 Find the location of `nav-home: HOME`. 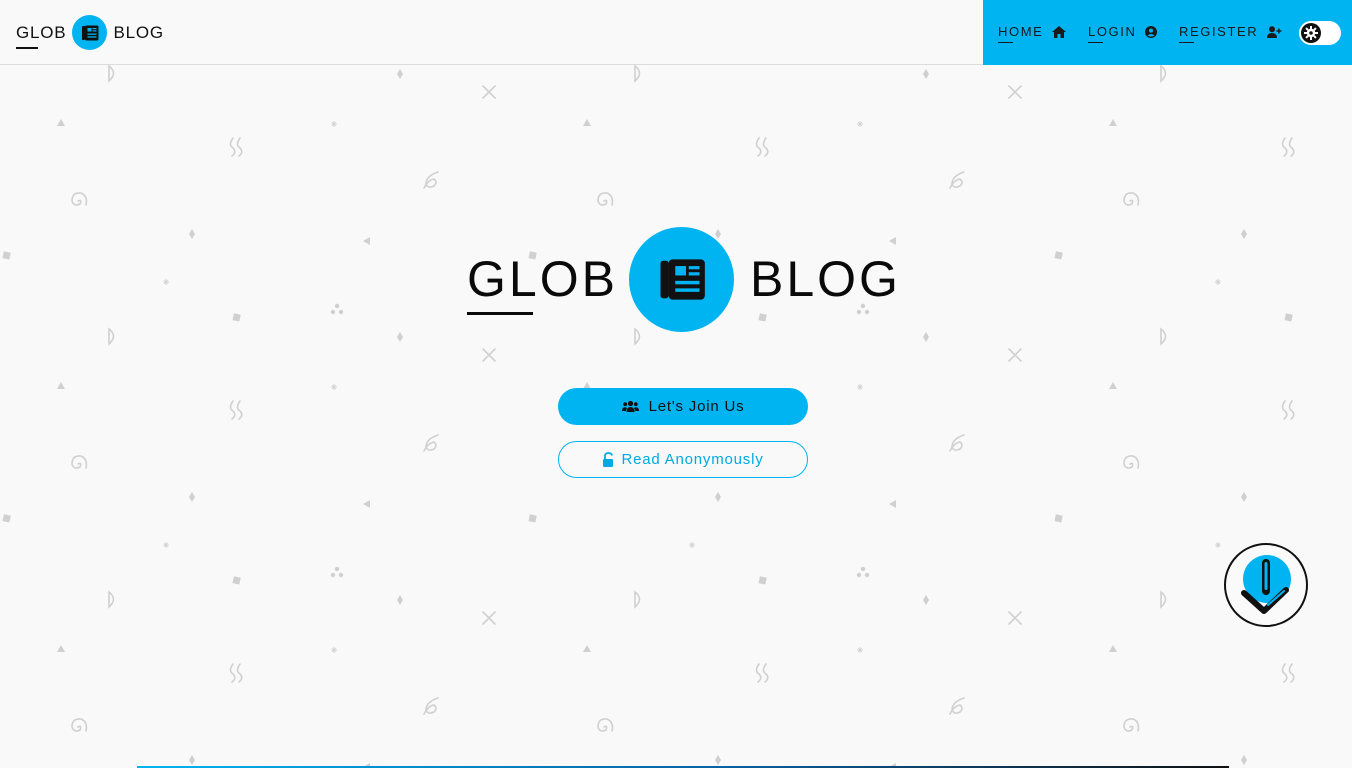

nav-home: HOME is located at coordinates (1032, 33).